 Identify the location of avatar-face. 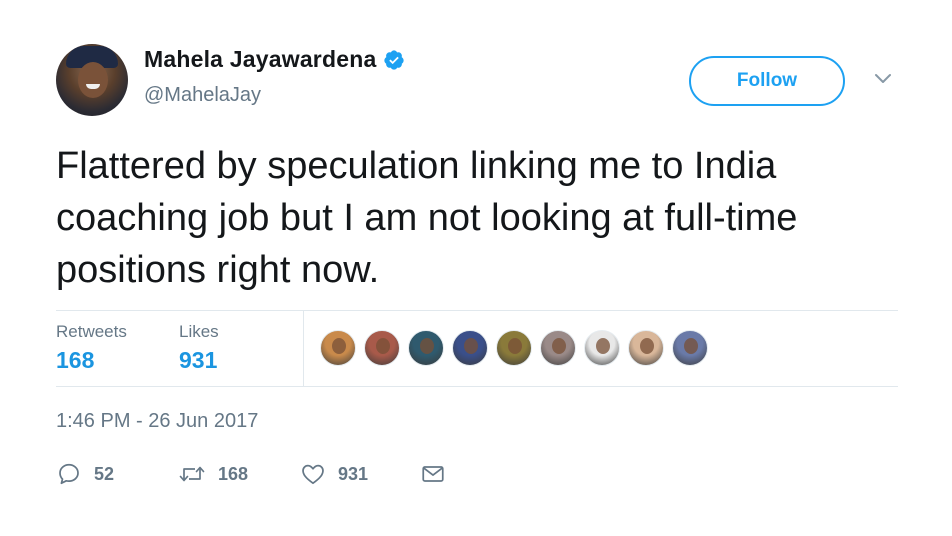
(93, 80).